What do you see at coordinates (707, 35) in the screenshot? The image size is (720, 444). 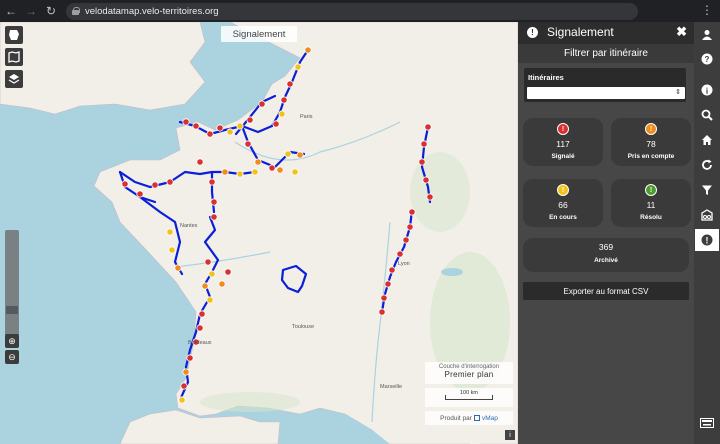 I see `user-icon` at bounding box center [707, 35].